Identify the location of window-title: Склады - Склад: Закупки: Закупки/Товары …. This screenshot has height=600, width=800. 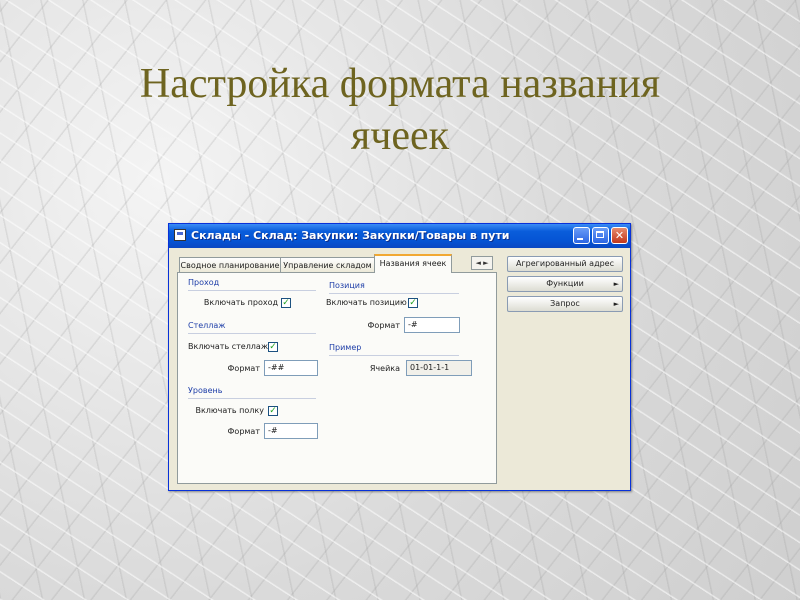
(350, 235).